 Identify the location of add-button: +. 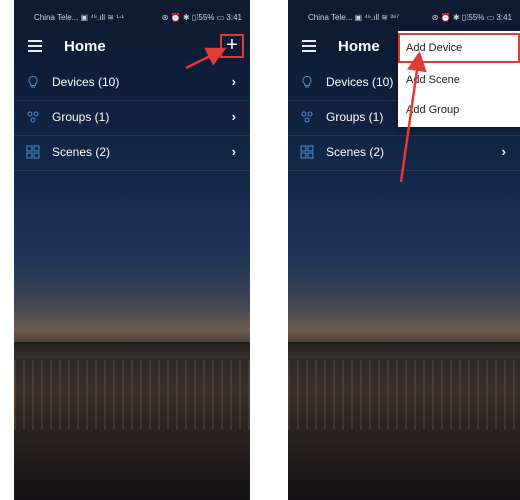
(232, 46).